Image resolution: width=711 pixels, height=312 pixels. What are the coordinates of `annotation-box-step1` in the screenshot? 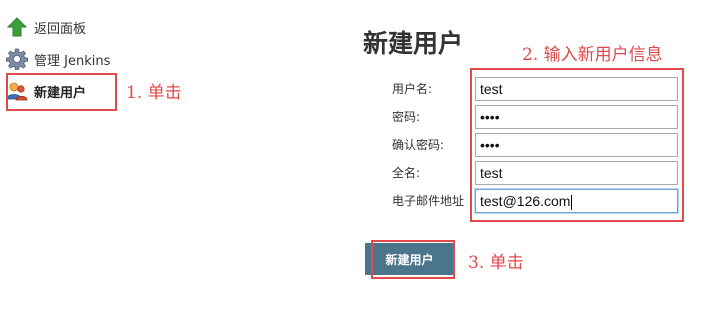 It's located at (61, 92).